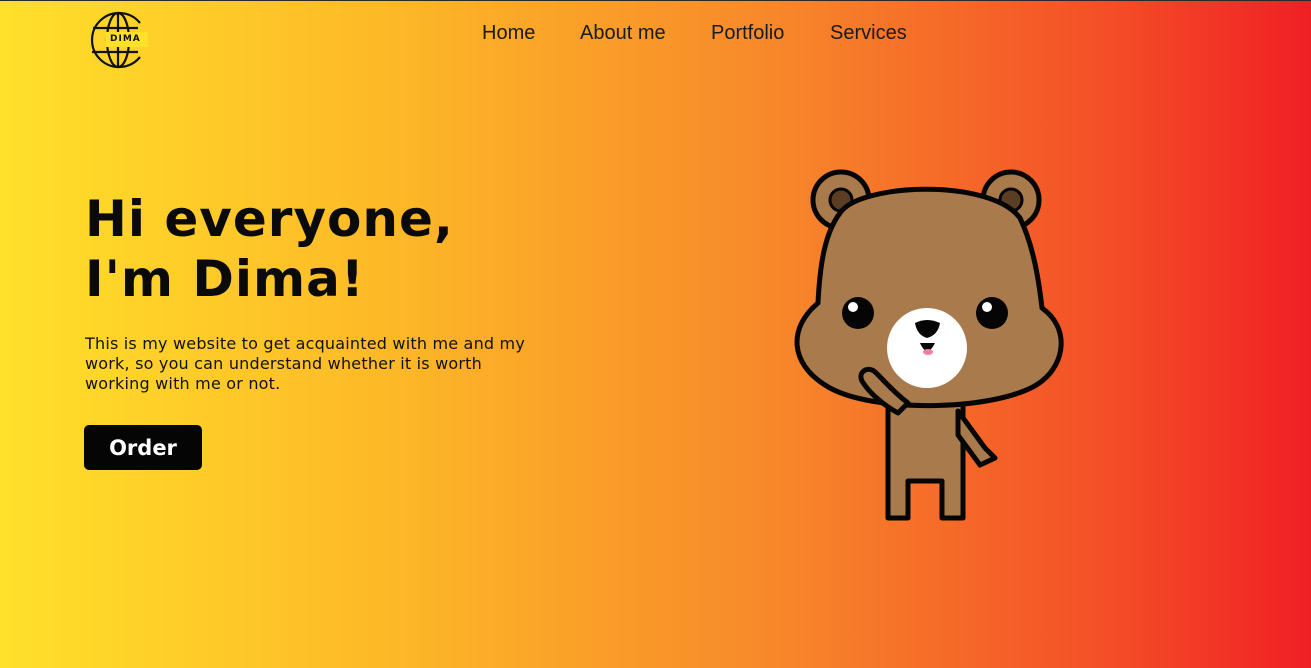 This screenshot has width=1311, height=668. Describe the element at coordinates (747, 33) in the screenshot. I see `nav-portfolio: Portfolio` at that location.